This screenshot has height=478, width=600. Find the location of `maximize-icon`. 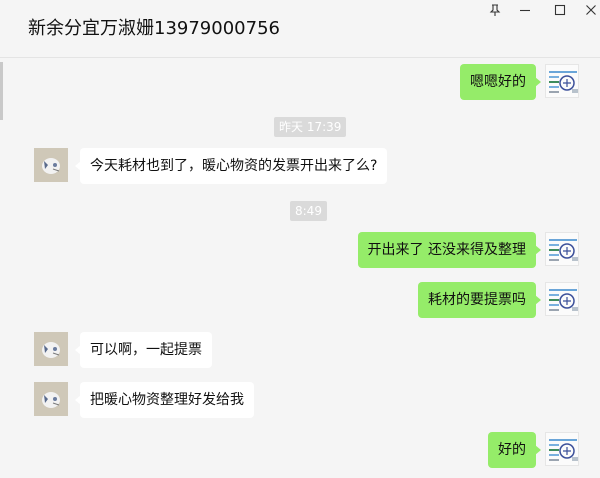

maximize-icon is located at coordinates (560, 10).